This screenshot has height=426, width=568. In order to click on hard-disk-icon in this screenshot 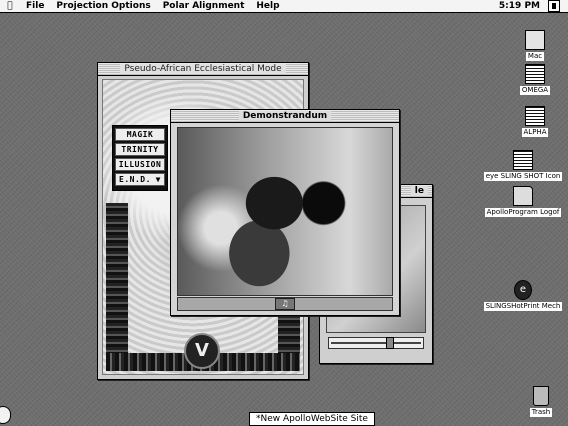, I will do `click(535, 40)`.